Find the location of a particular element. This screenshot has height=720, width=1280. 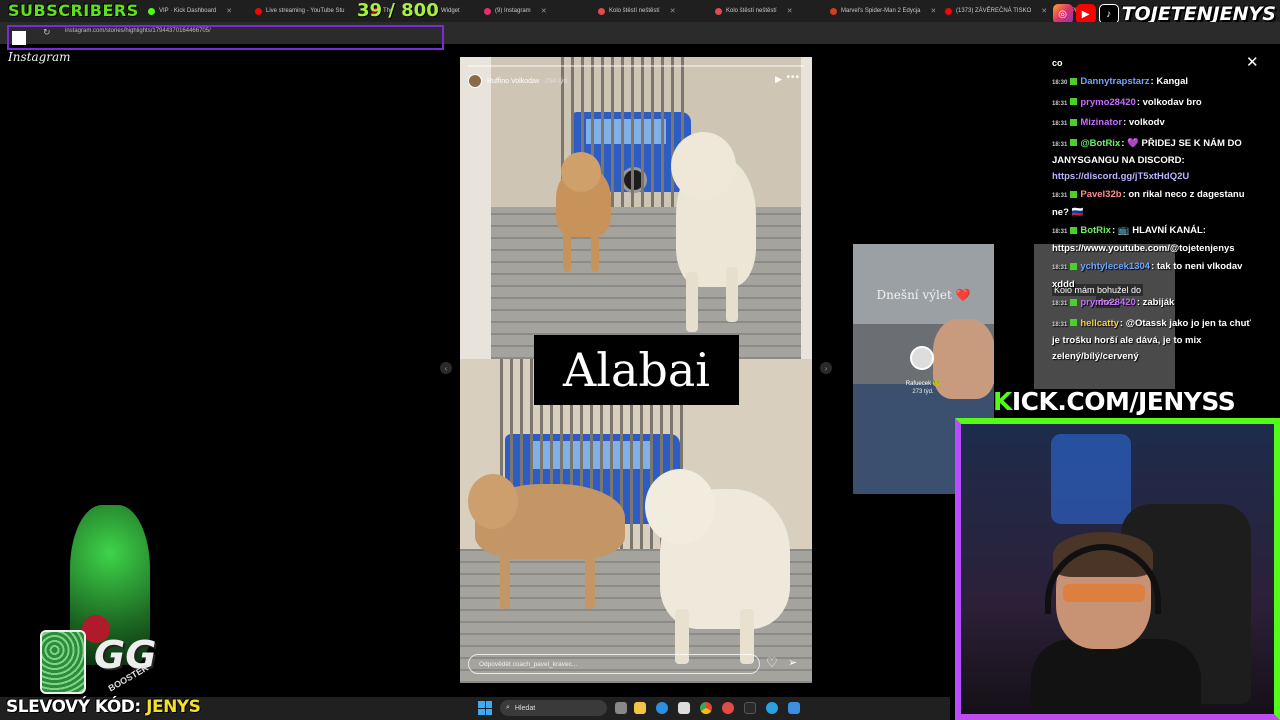

instagram-logo: Instagram is located at coordinates (39, 57).